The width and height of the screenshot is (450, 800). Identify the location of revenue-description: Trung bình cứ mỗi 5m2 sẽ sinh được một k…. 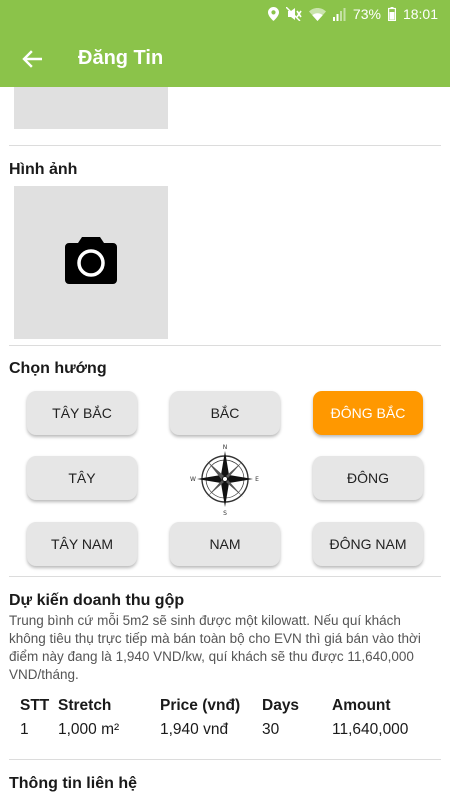
(215, 647).